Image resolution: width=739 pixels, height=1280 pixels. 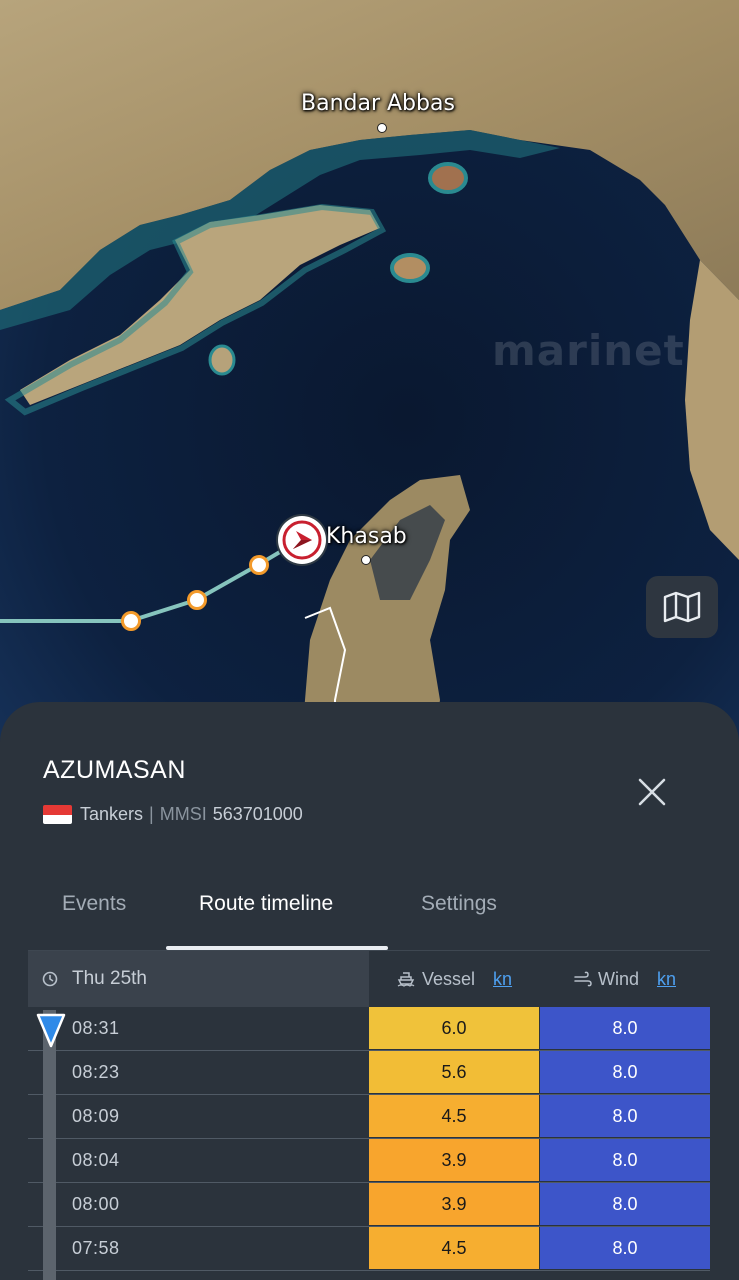 I want to click on vessel-name: AZUMASAN, so click(x=114, y=770).